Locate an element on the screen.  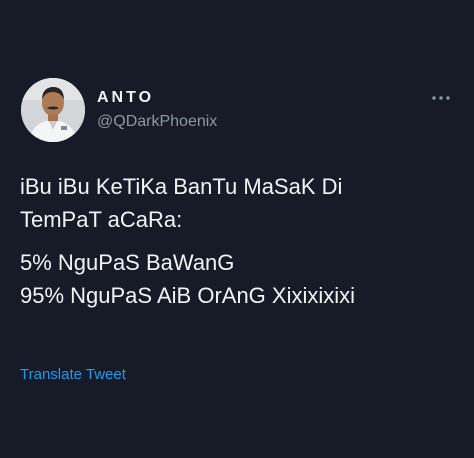
tweet-line: 95% NguPaS AiB OrAnG Xixixixixi is located at coordinates (188, 295).